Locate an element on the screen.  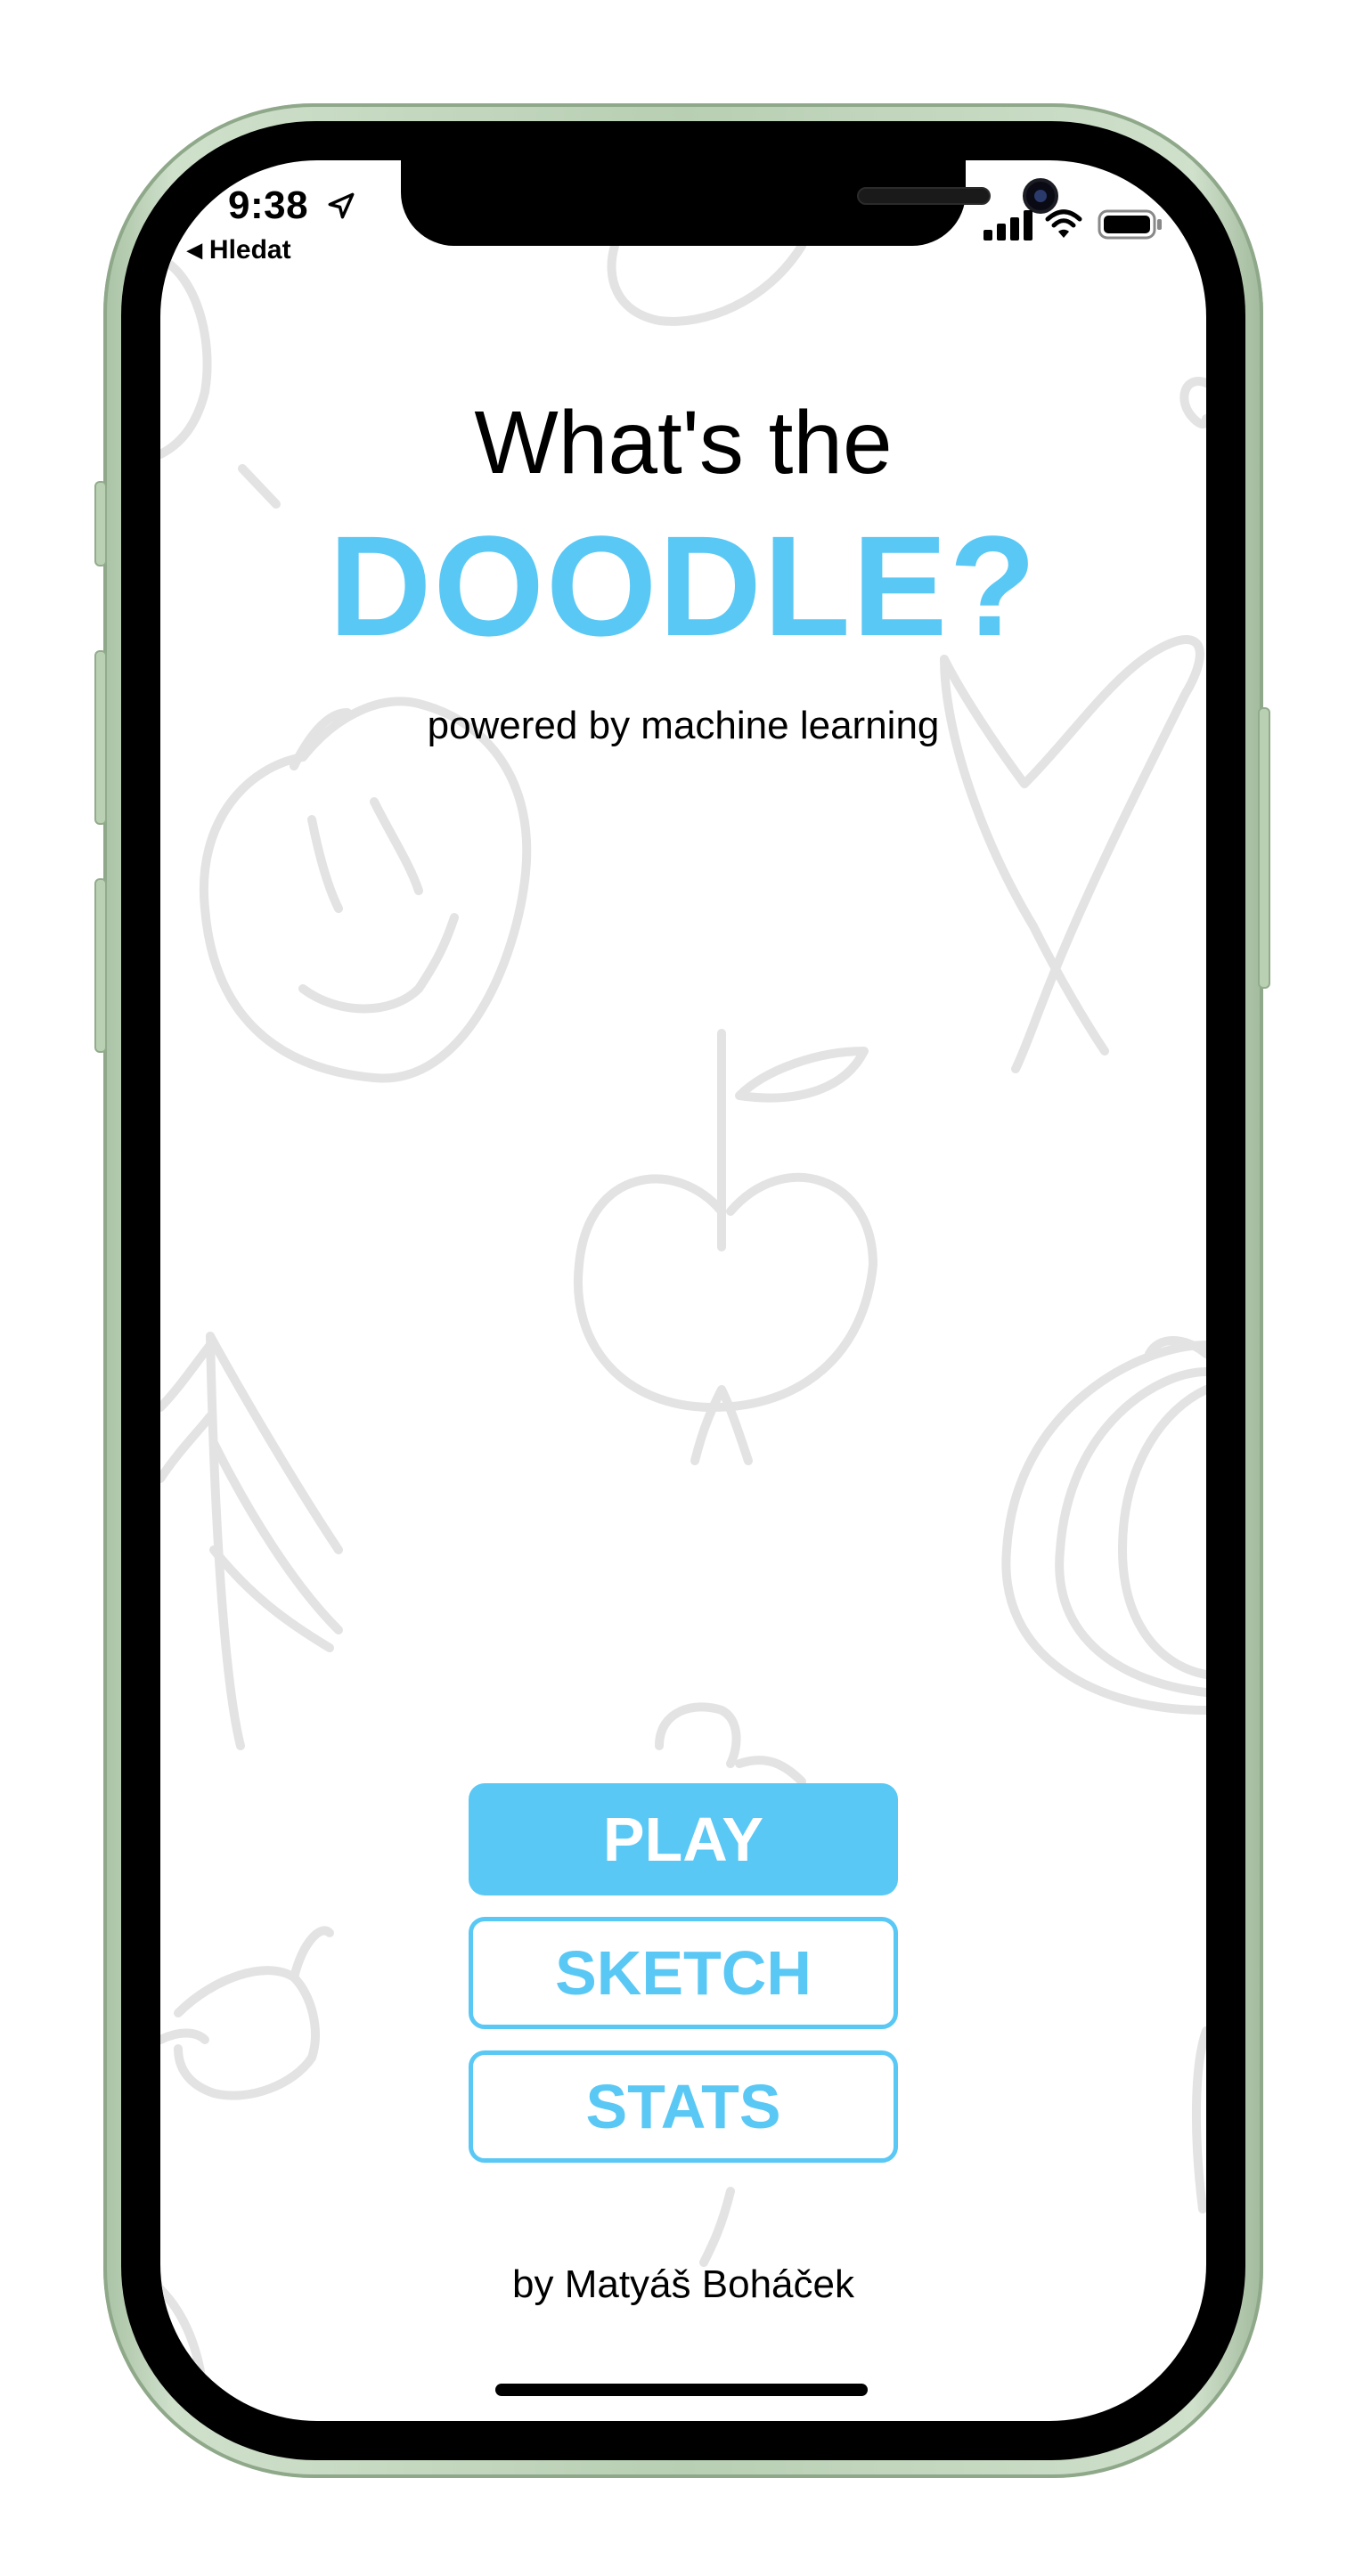
author-credit: by Matyáš Boháček is located at coordinates (683, 2284).